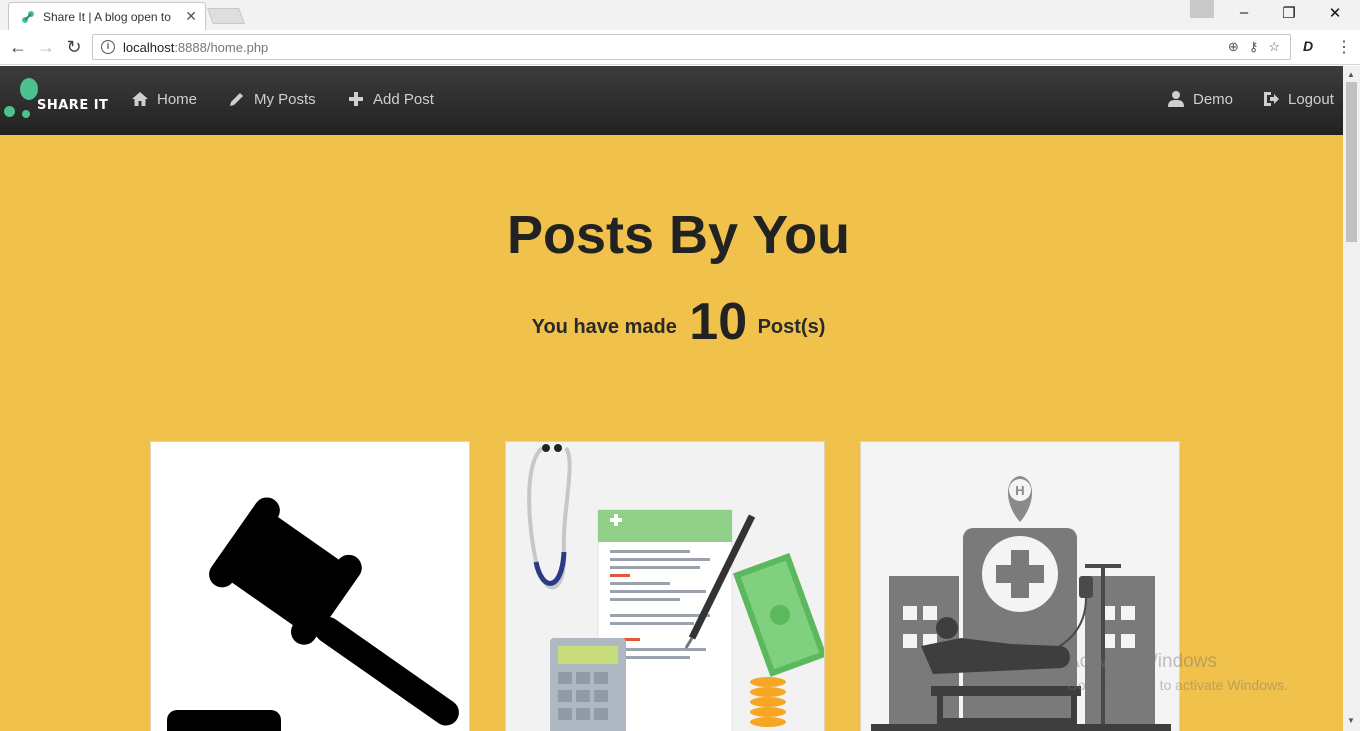 The width and height of the screenshot is (1360, 731). Describe the element at coordinates (26, 114) in the screenshot. I see `logo-dot-small` at that location.